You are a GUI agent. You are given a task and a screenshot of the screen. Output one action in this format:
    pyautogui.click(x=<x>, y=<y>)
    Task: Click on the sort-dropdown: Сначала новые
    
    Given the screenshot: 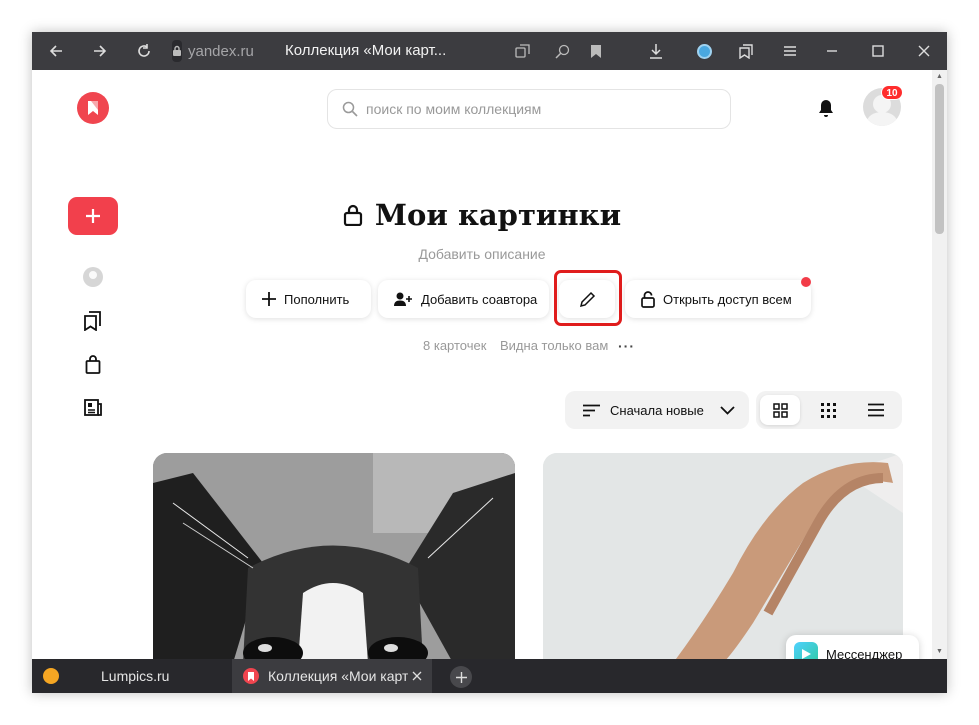 What is the action you would take?
    pyautogui.click(x=657, y=410)
    